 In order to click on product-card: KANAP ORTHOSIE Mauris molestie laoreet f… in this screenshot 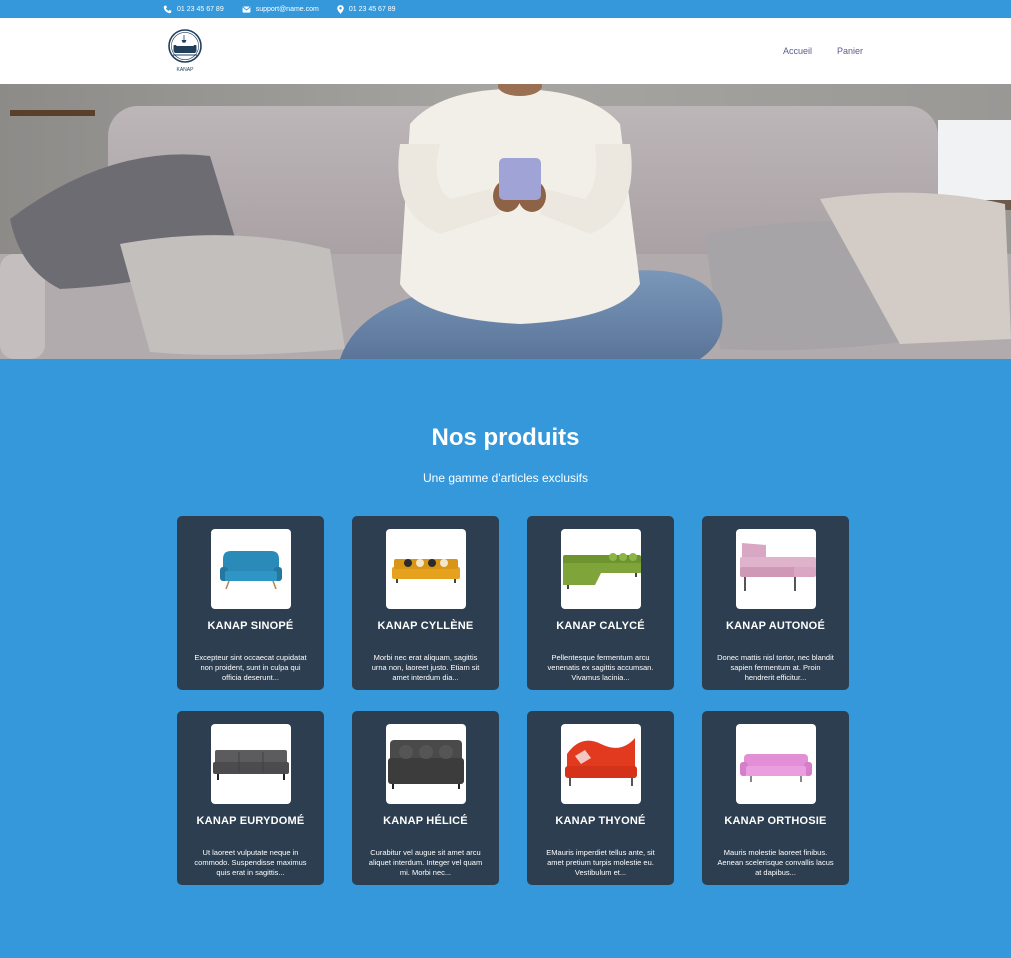, I will do `click(775, 798)`.